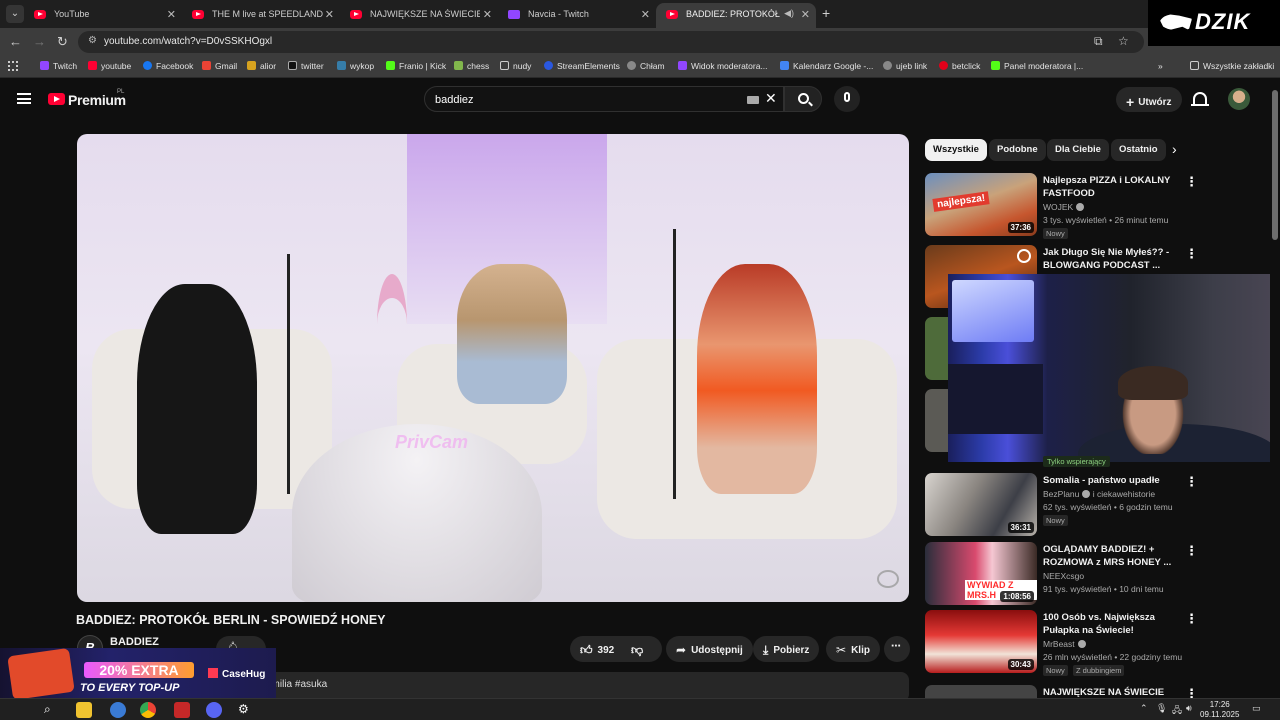 Image resolution: width=1280 pixels, height=720 pixels. I want to click on browser-tab-5-active: BADDIEZ: PROTOKÓŁ BERLI◀)✕, so click(736, 15).